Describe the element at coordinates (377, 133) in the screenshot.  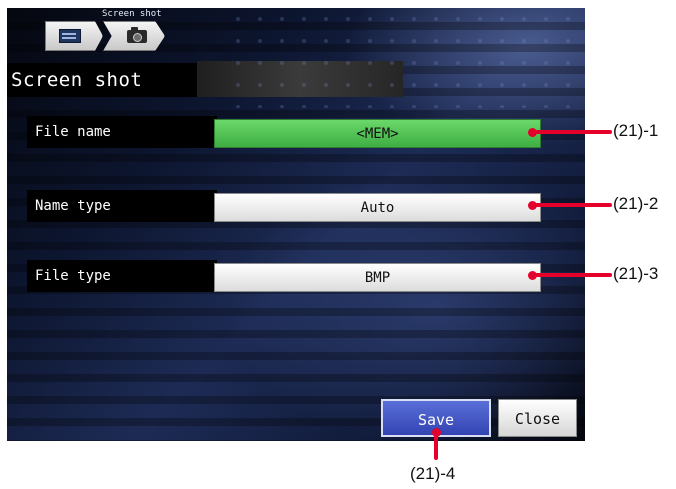
I see `file-name-field: <MEM>` at that location.